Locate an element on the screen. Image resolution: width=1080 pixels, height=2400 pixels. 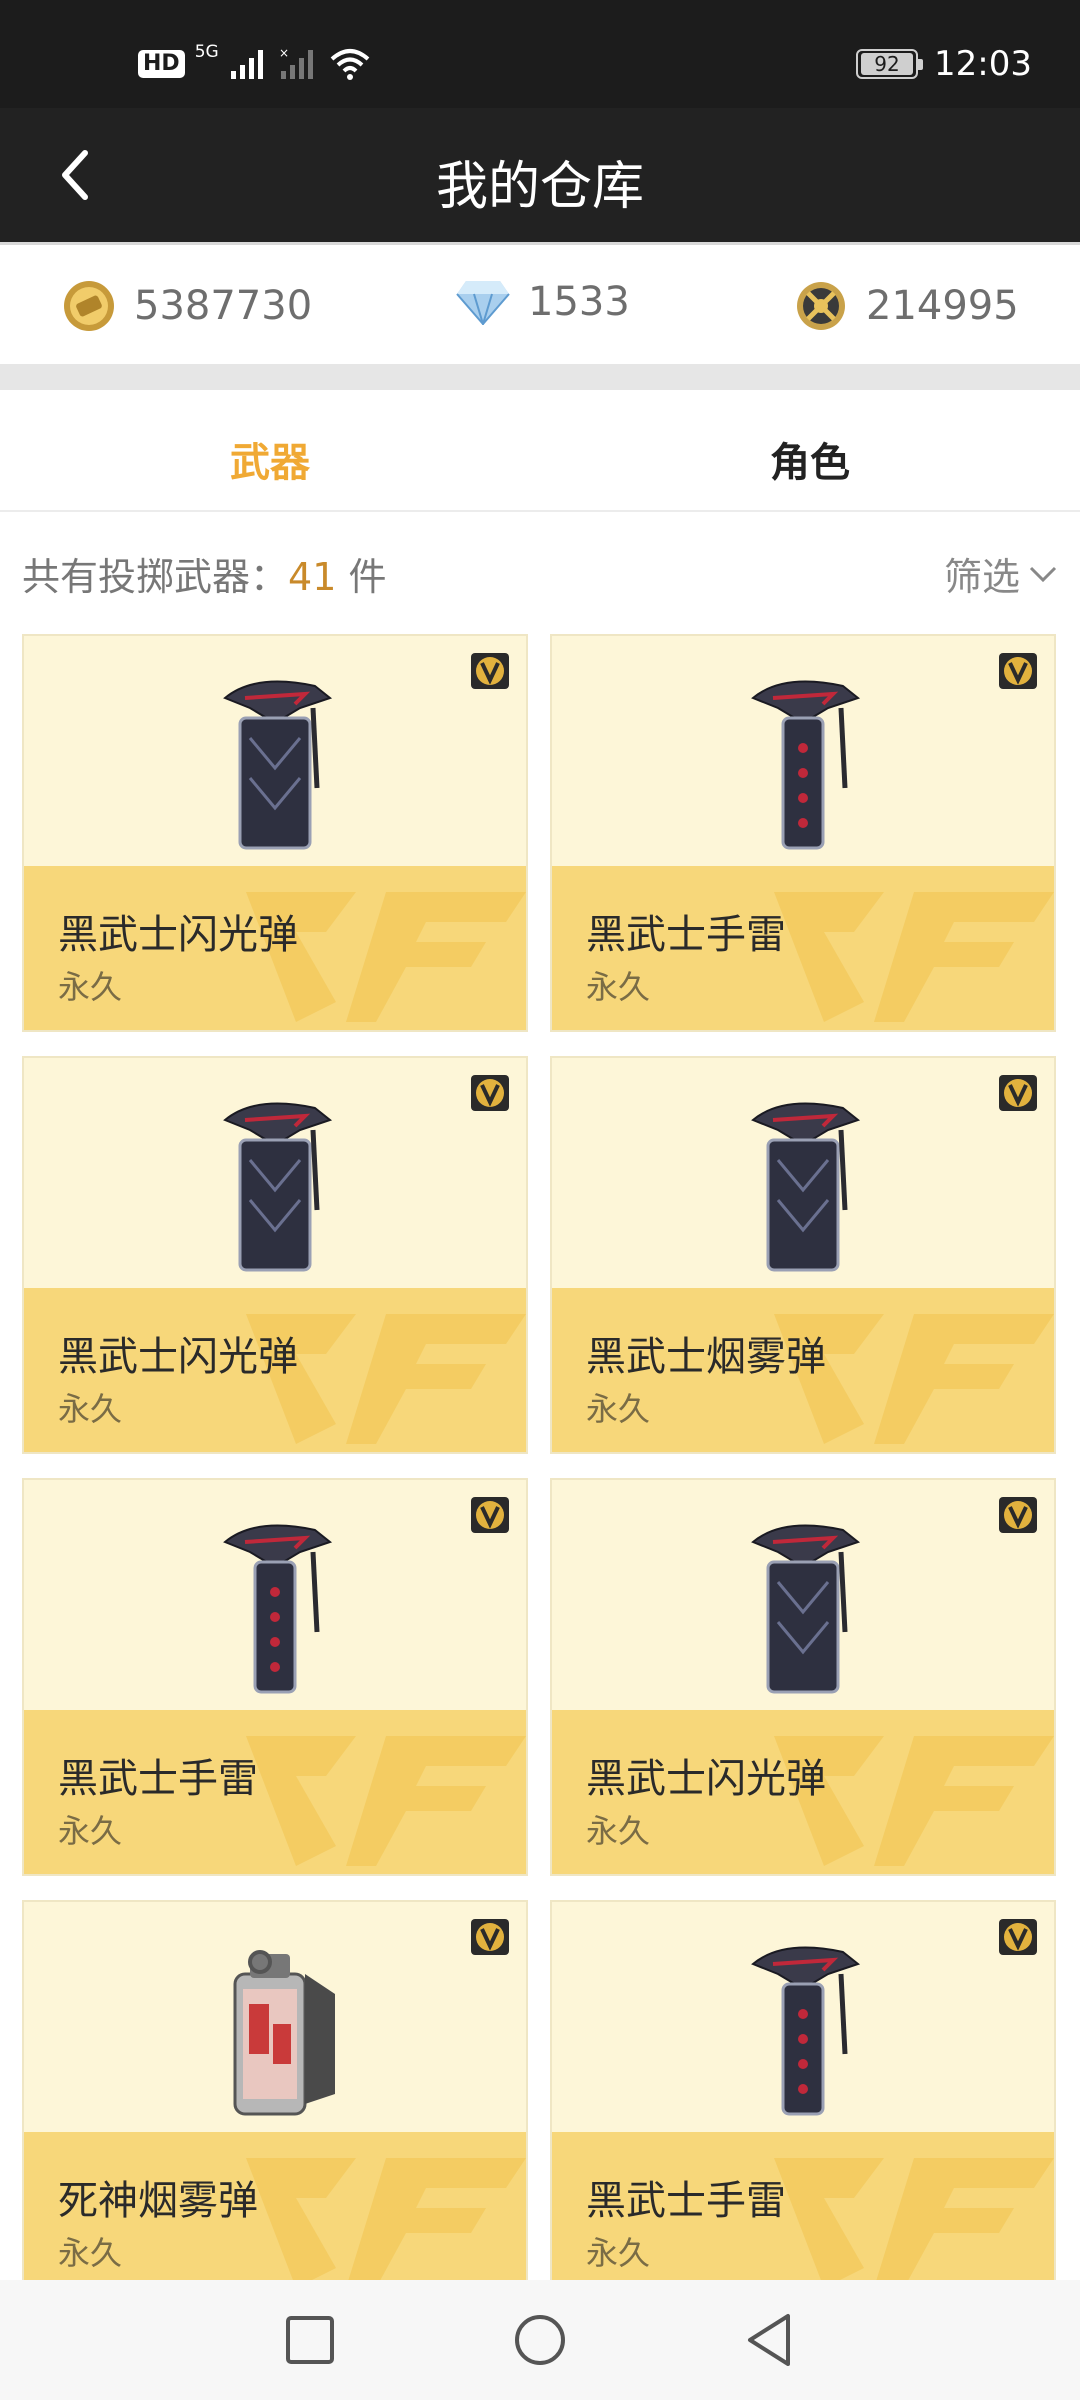
section-divider is located at coordinates (540, 377).